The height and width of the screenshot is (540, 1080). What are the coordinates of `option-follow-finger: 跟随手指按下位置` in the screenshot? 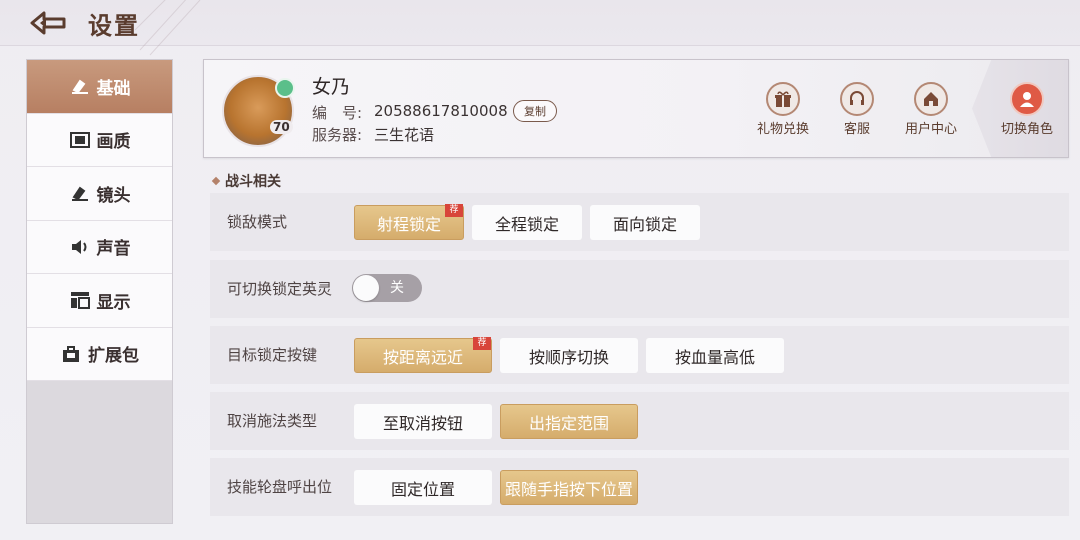 It's located at (569, 487).